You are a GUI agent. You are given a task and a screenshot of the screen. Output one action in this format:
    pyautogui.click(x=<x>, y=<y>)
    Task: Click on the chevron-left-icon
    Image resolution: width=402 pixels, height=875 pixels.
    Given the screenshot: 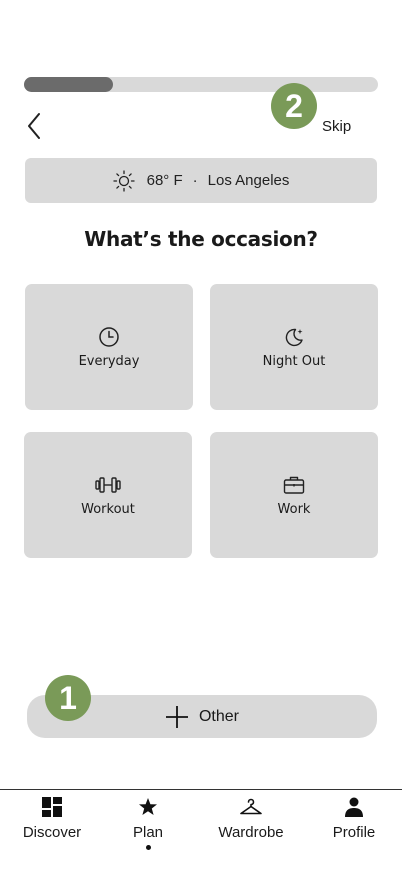 What is the action you would take?
    pyautogui.click(x=34, y=126)
    